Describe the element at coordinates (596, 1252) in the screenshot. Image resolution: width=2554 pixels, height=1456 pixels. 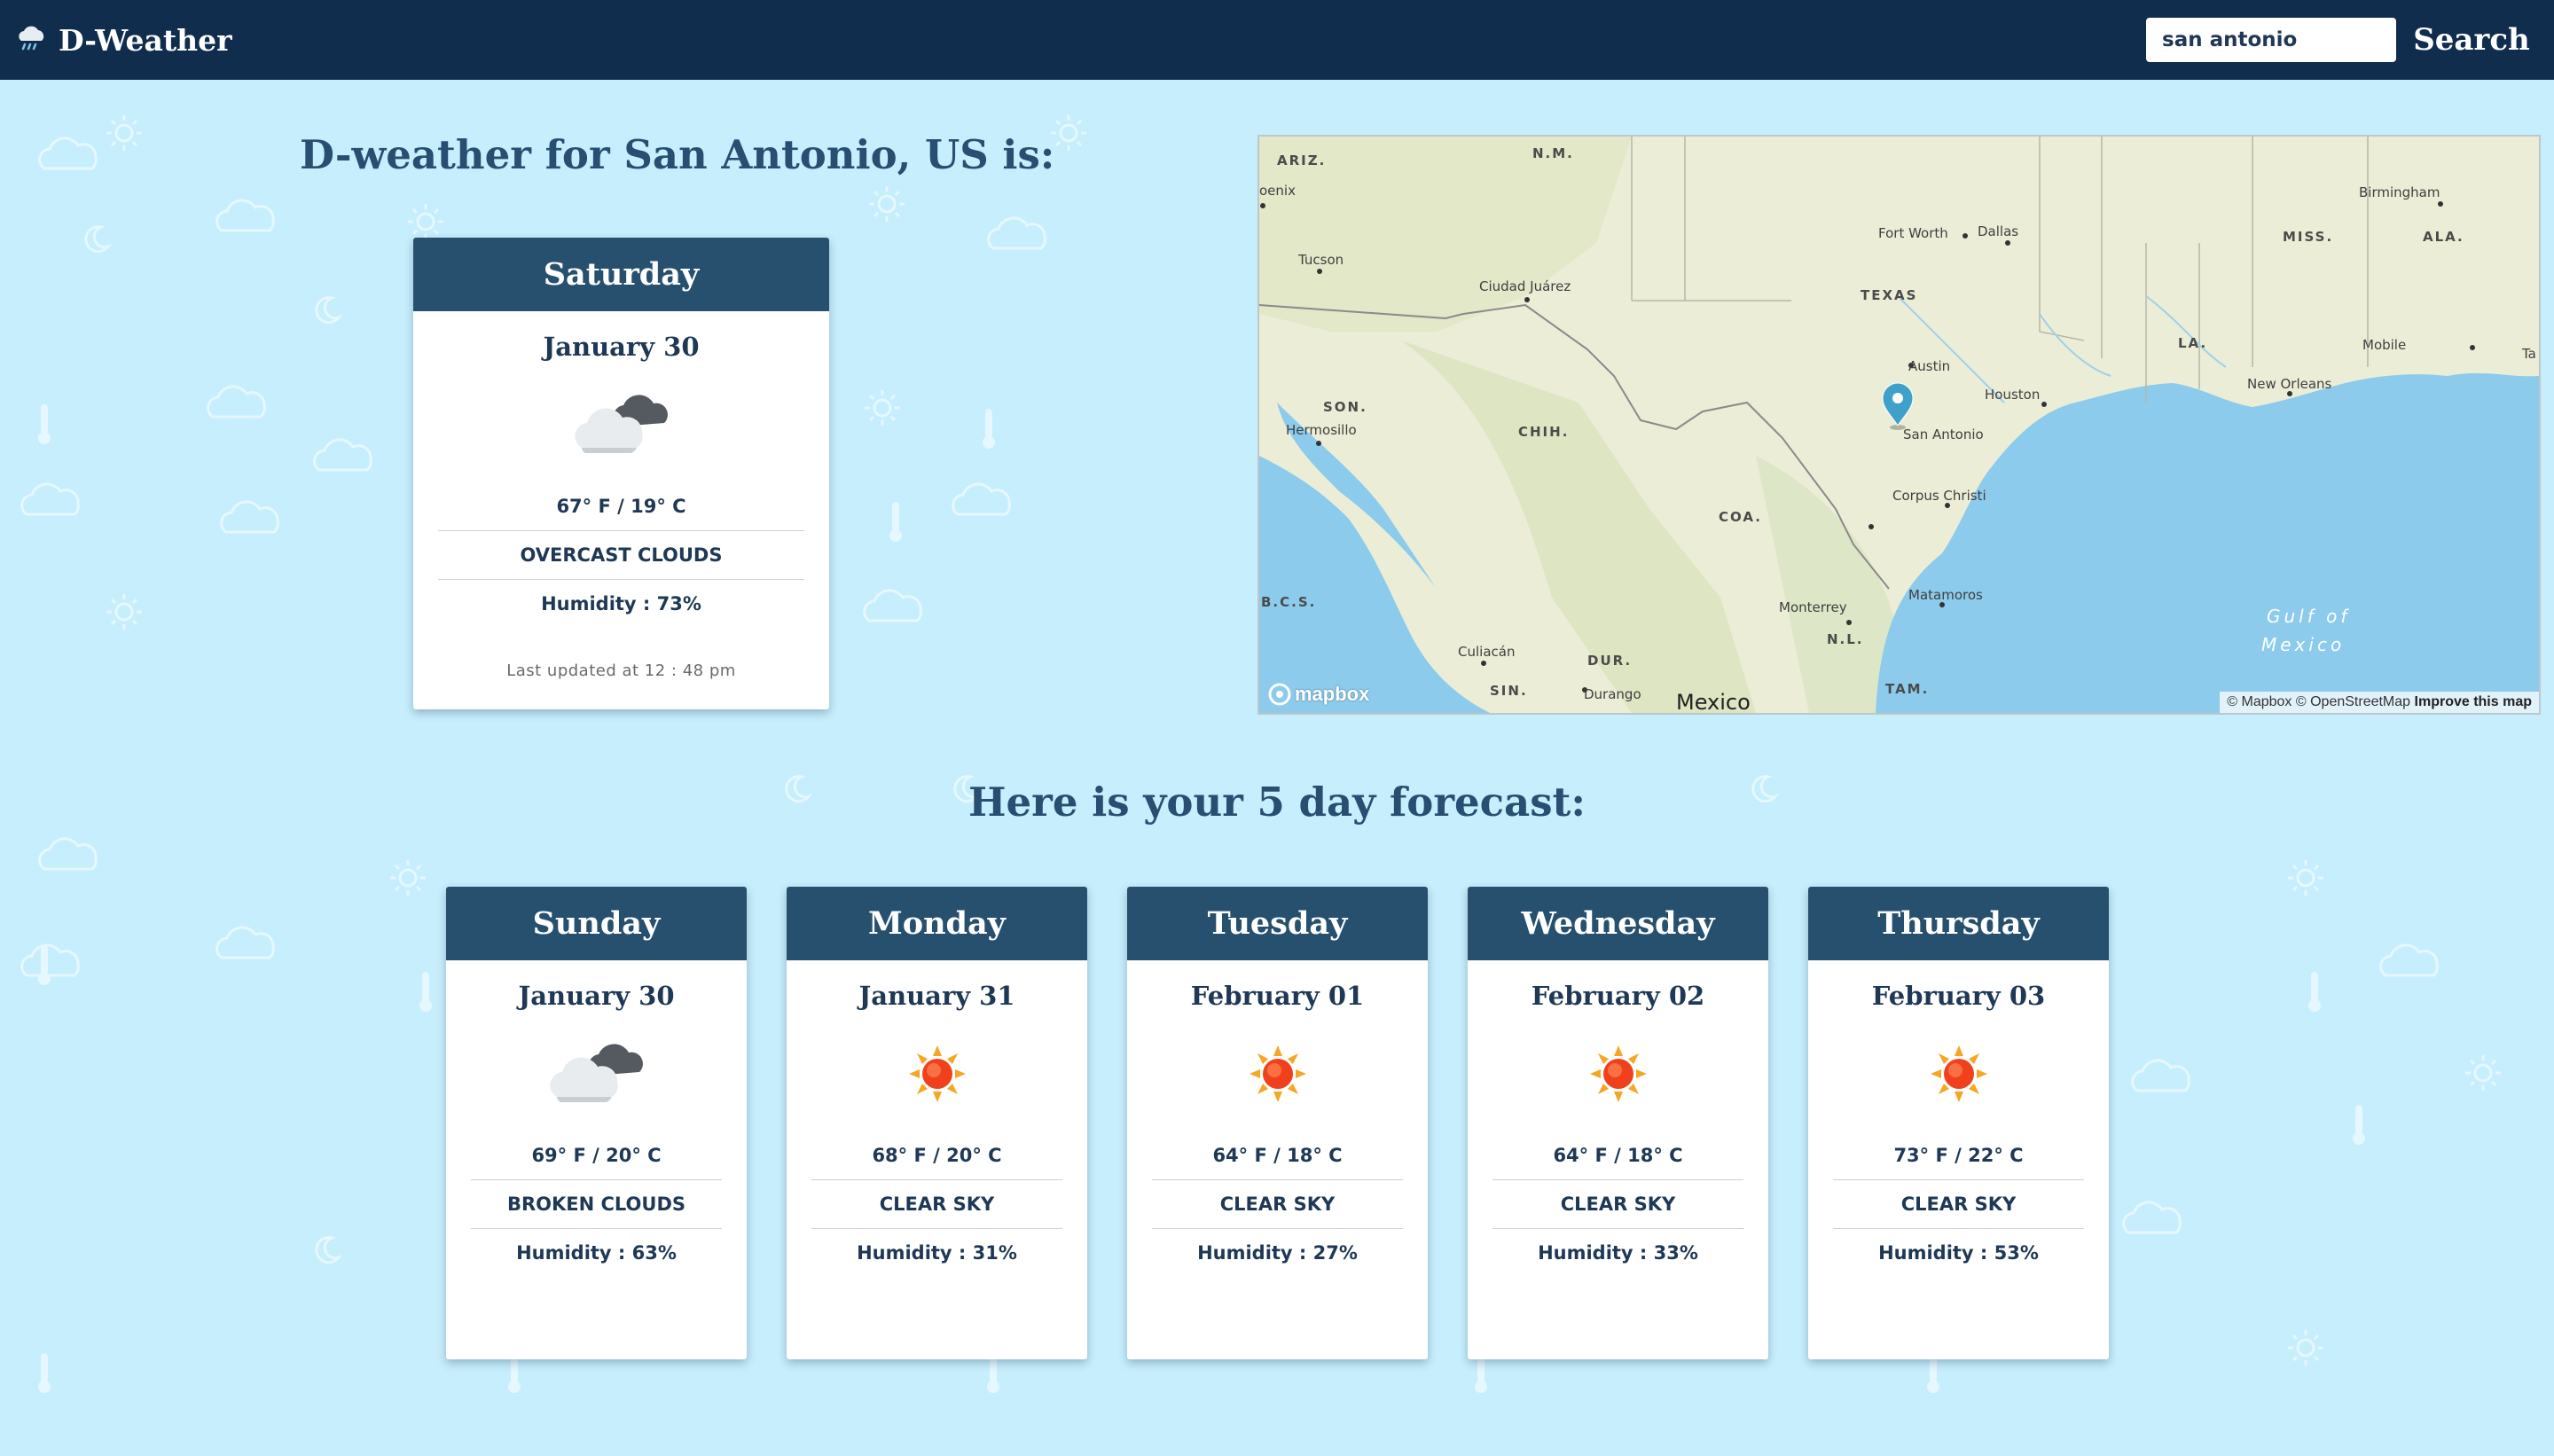
I see `card-humidity: Humidity : 63%` at that location.